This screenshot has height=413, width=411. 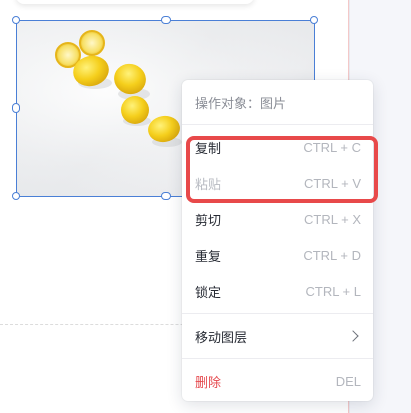 What do you see at coordinates (332, 219) in the screenshot?
I see `menu-item-shortcut: CTRL + X` at bounding box center [332, 219].